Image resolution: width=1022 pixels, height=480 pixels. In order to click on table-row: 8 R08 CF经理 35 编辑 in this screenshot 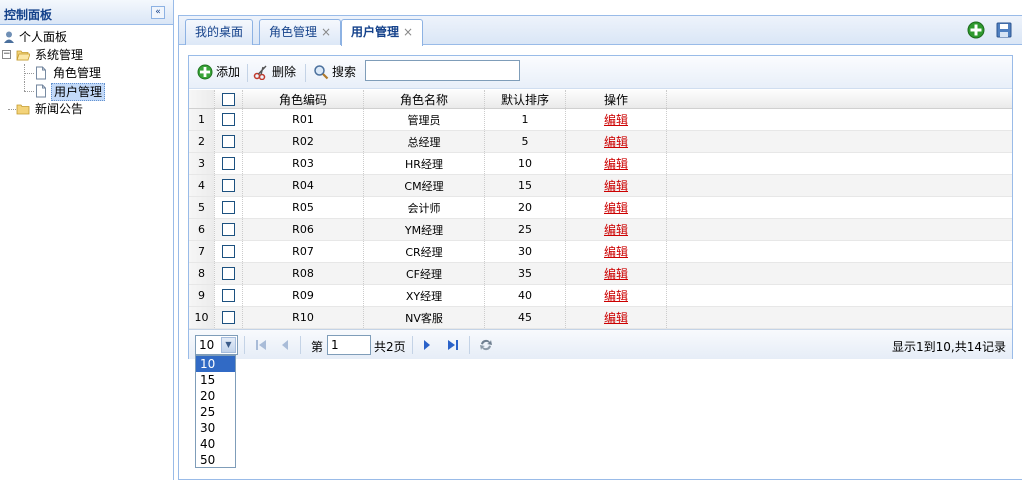, I will do `click(600, 274)`.